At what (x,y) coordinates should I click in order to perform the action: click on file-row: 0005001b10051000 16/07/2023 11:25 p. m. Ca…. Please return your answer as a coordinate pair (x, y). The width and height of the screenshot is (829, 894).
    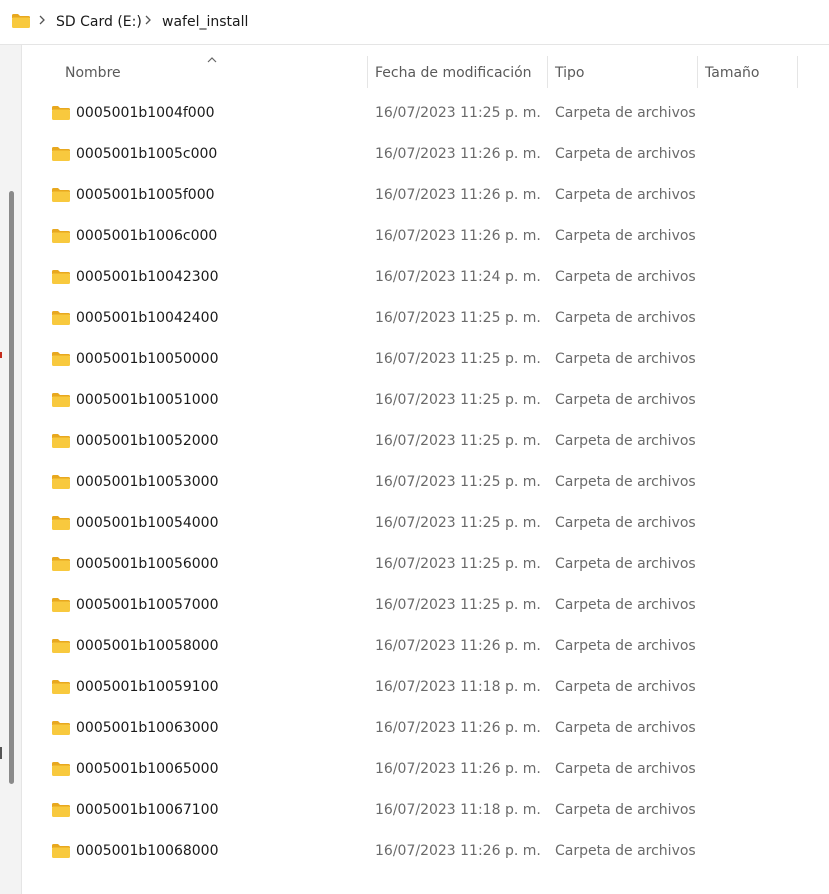
    Looking at the image, I should click on (425, 401).